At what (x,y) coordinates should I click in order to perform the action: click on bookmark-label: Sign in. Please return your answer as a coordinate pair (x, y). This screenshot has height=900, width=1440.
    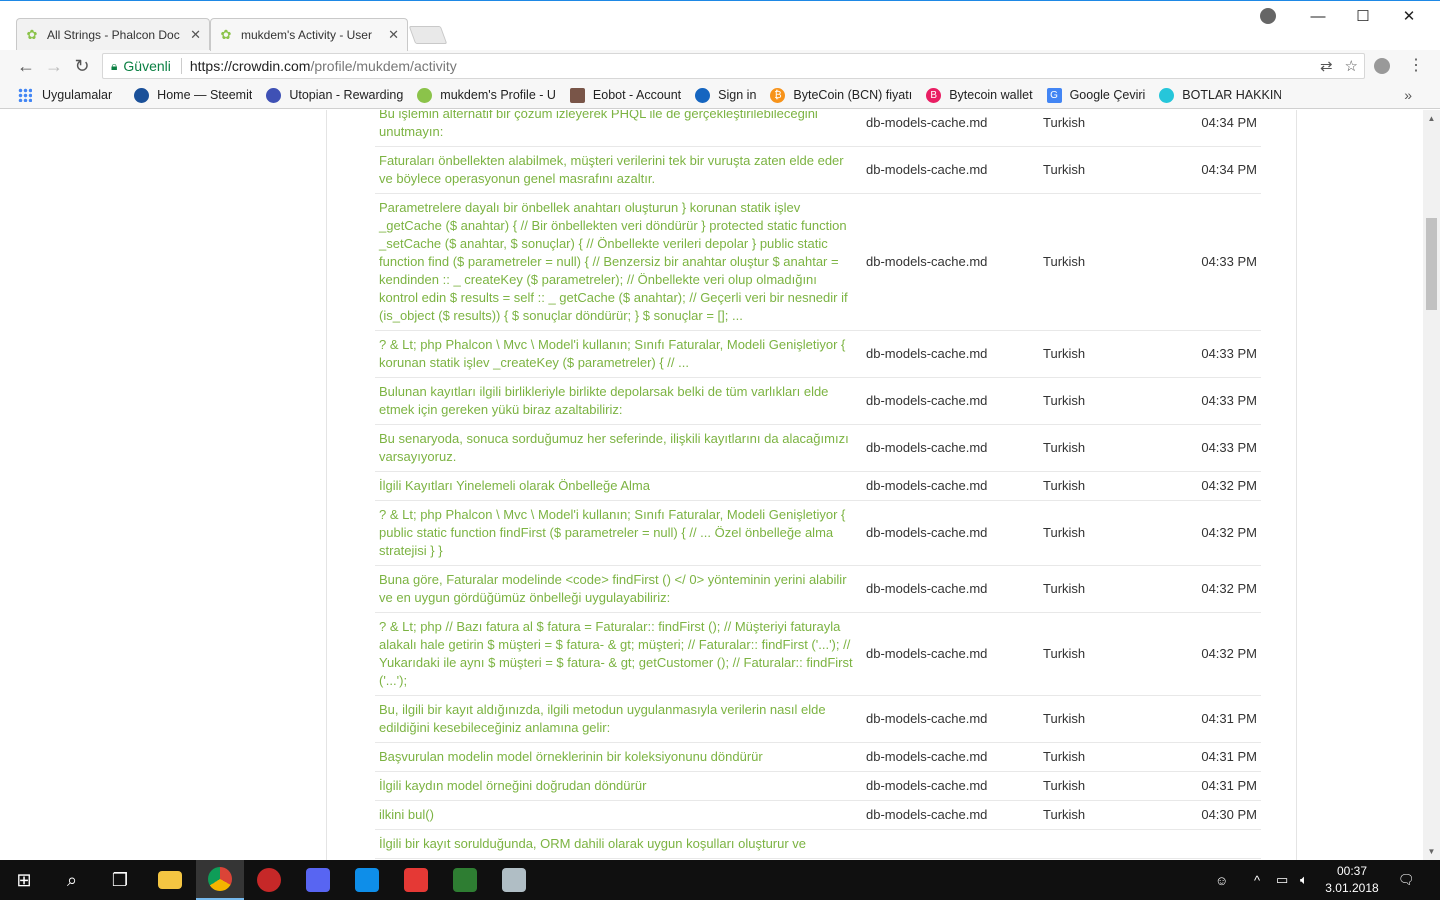
    Looking at the image, I should click on (737, 95).